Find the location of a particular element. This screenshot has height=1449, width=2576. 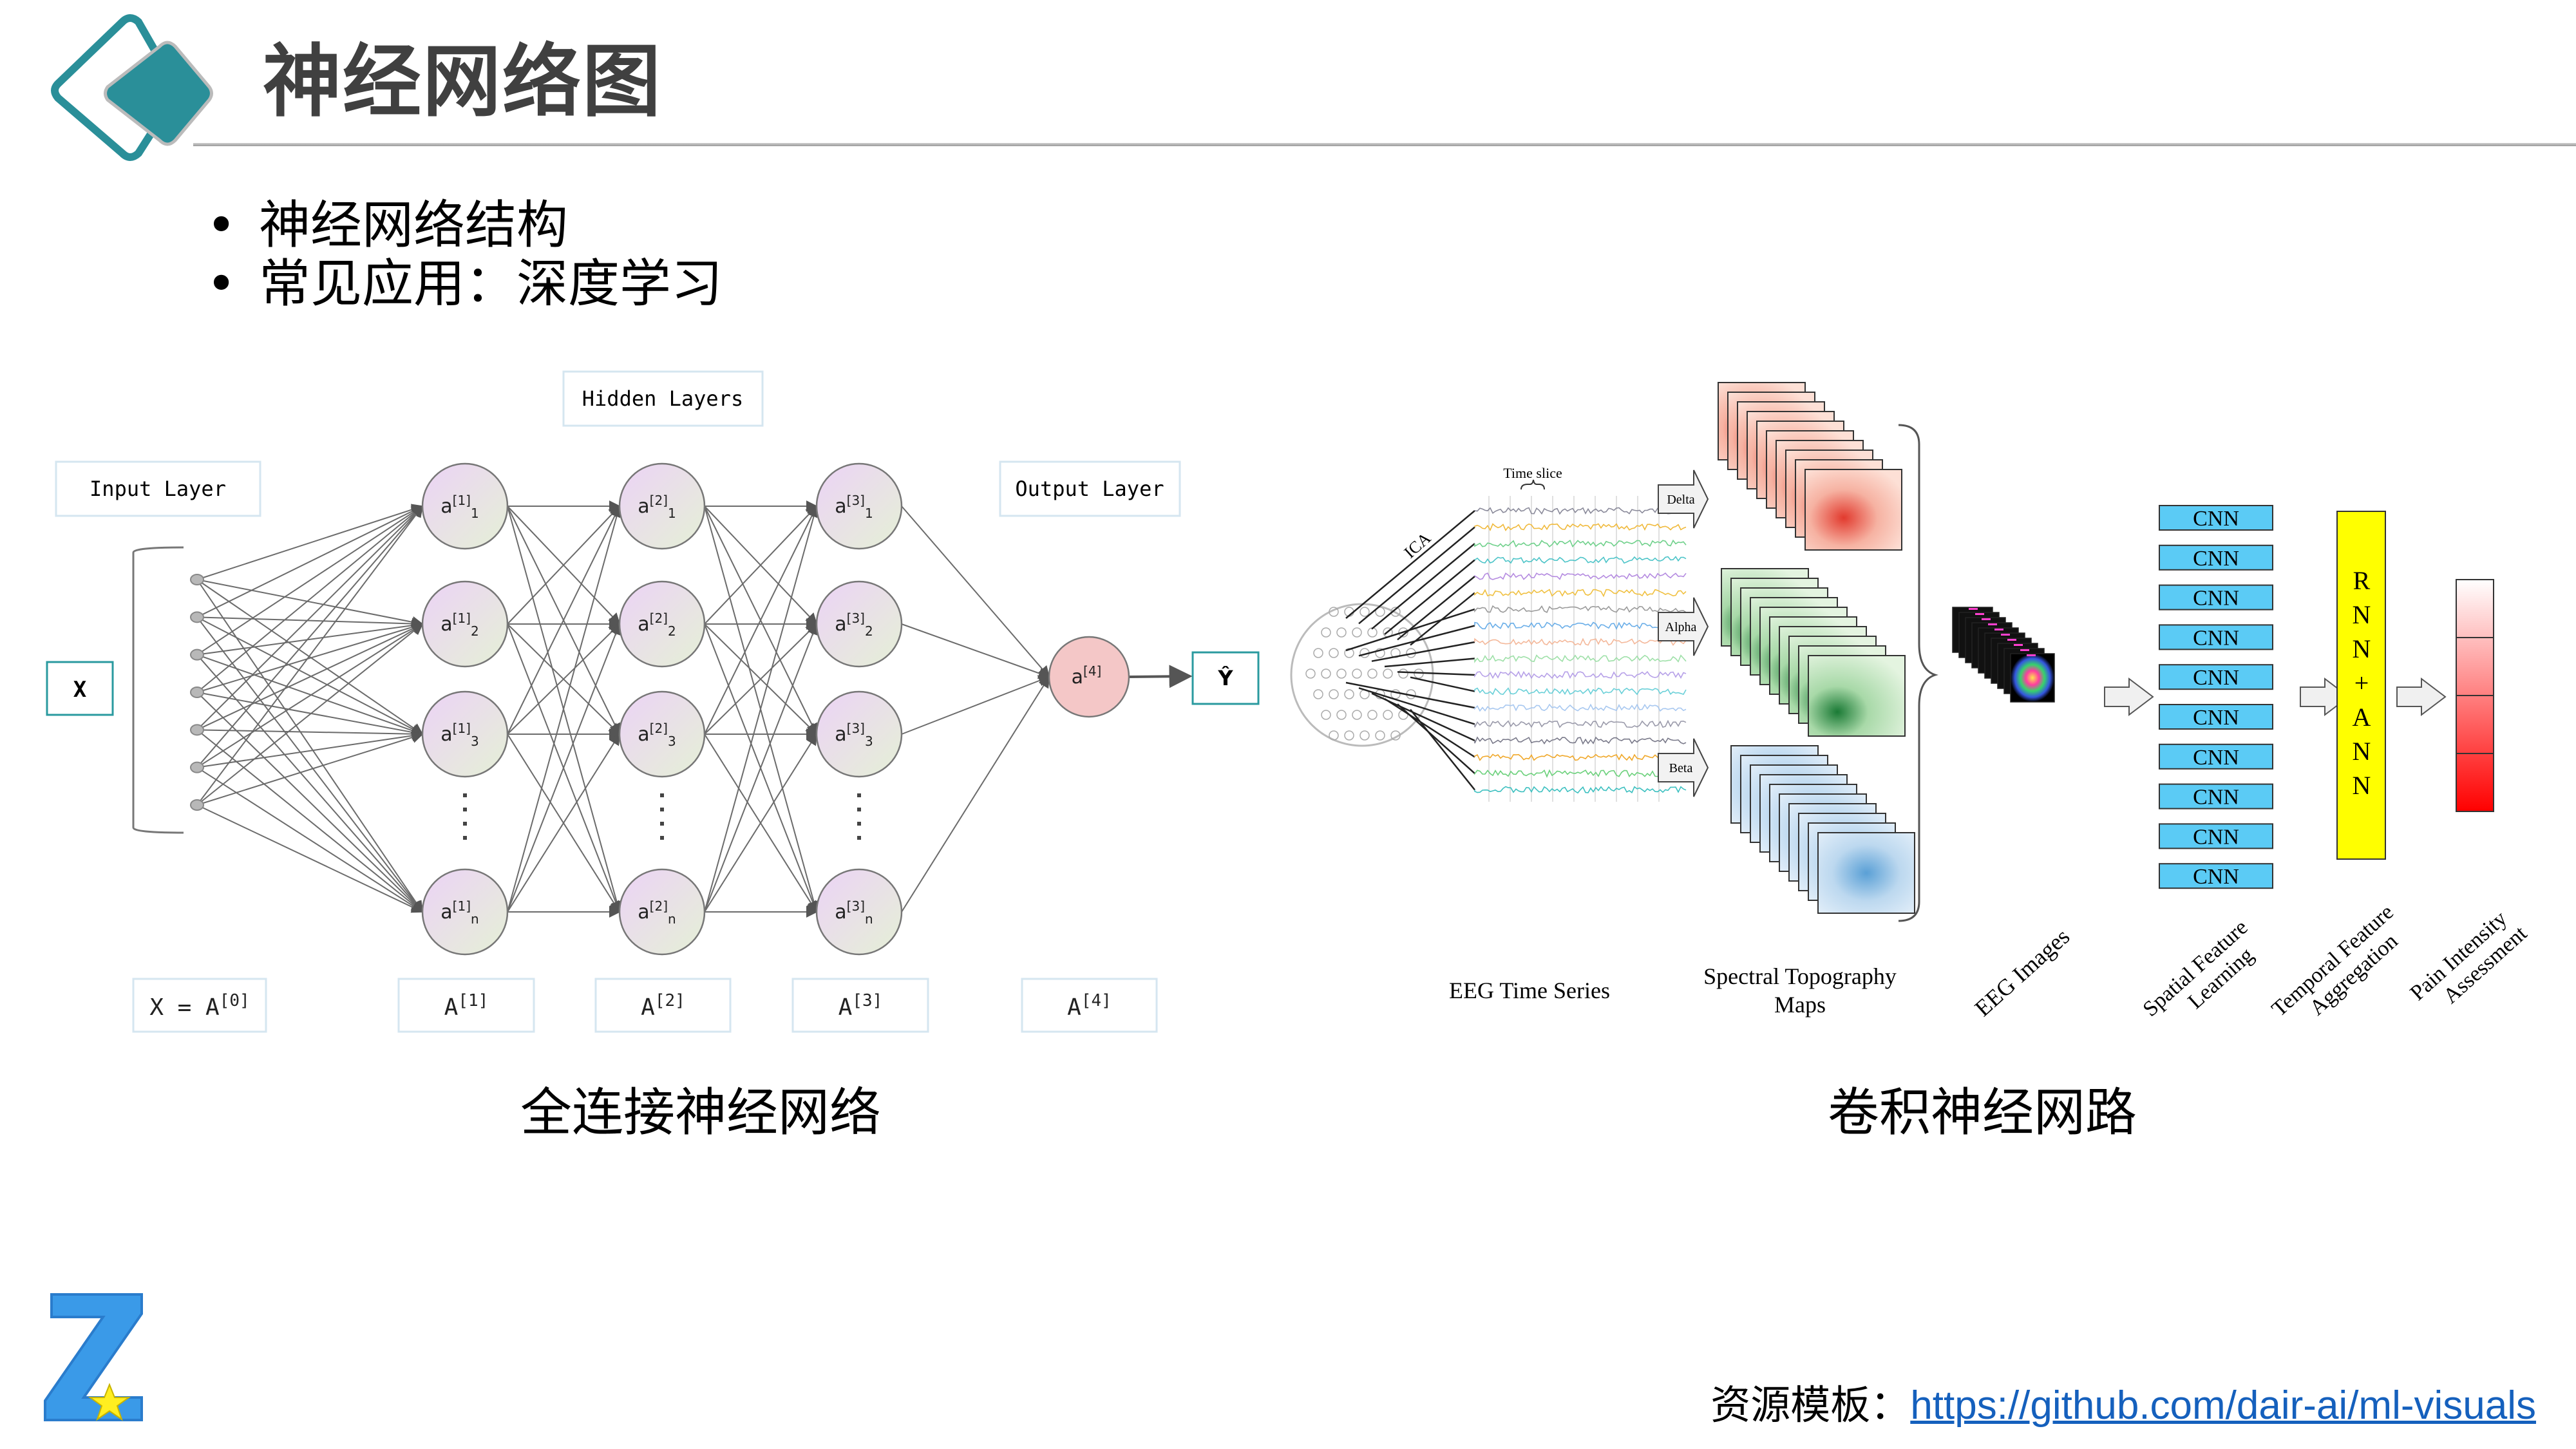

hidden-node: a[1]3 is located at coordinates (465, 734).